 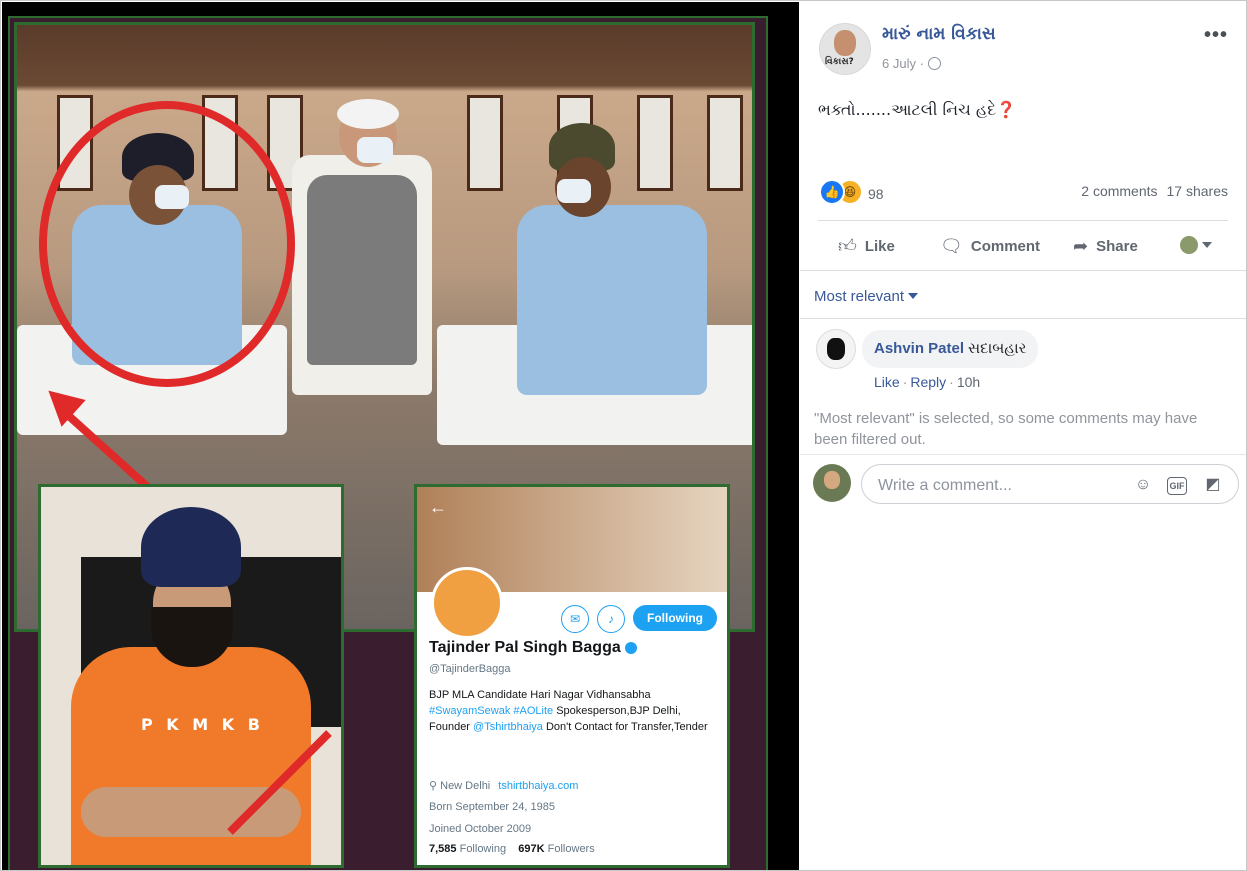 I want to click on engagement-counts: 2 comments 17 shares, so click(x=1154, y=191).